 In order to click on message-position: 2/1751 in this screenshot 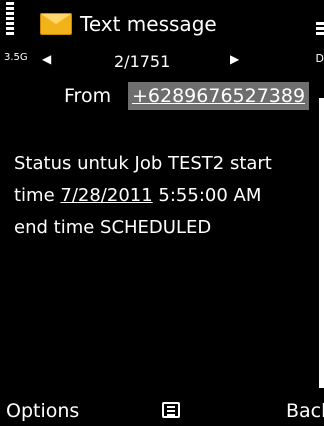, I will do `click(142, 61)`.